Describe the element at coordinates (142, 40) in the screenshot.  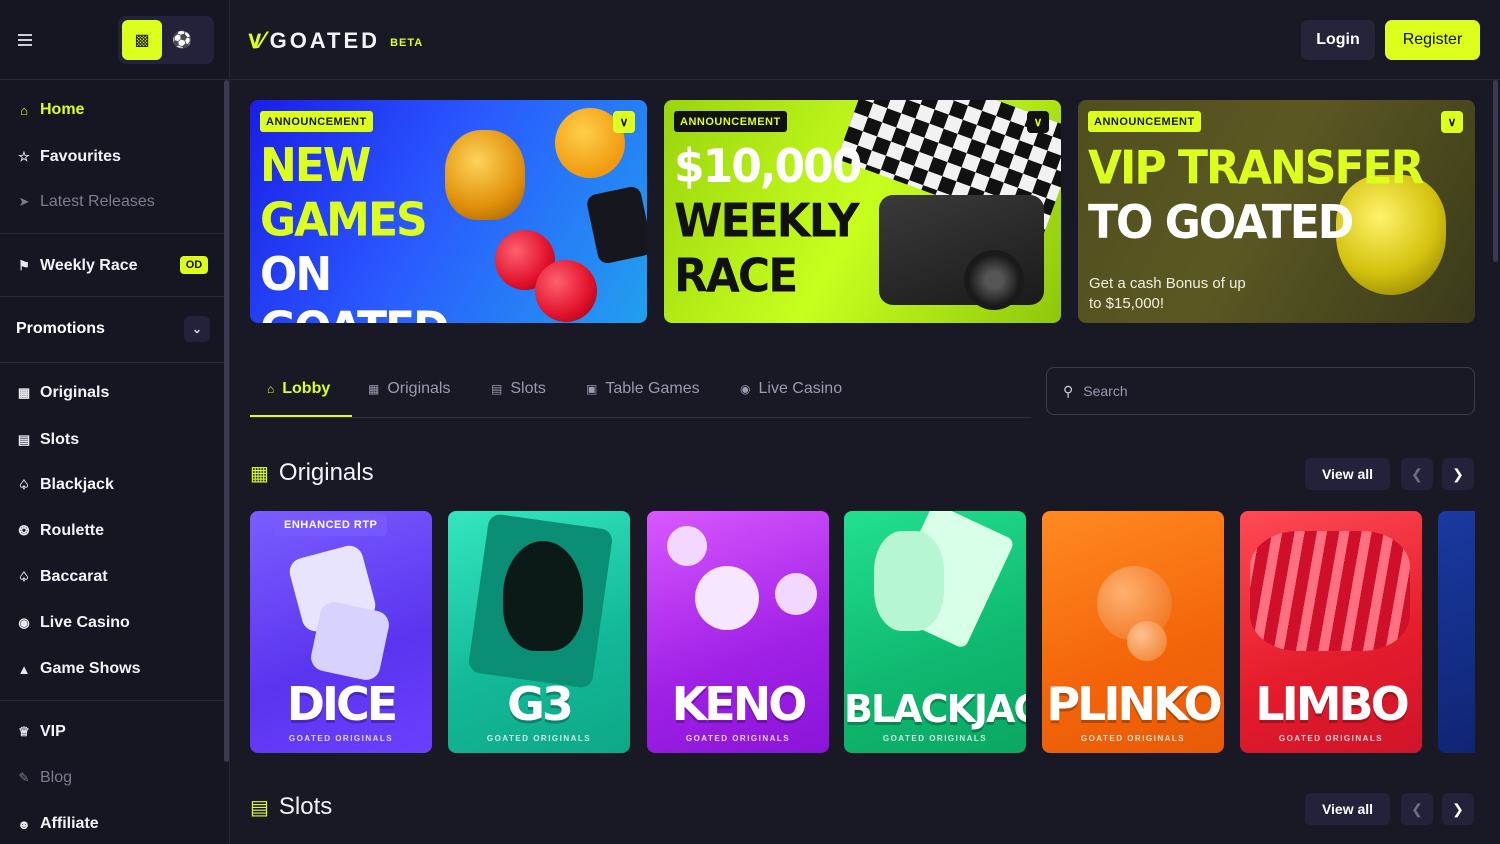
I see `casino-mode-icon: ▩` at that location.